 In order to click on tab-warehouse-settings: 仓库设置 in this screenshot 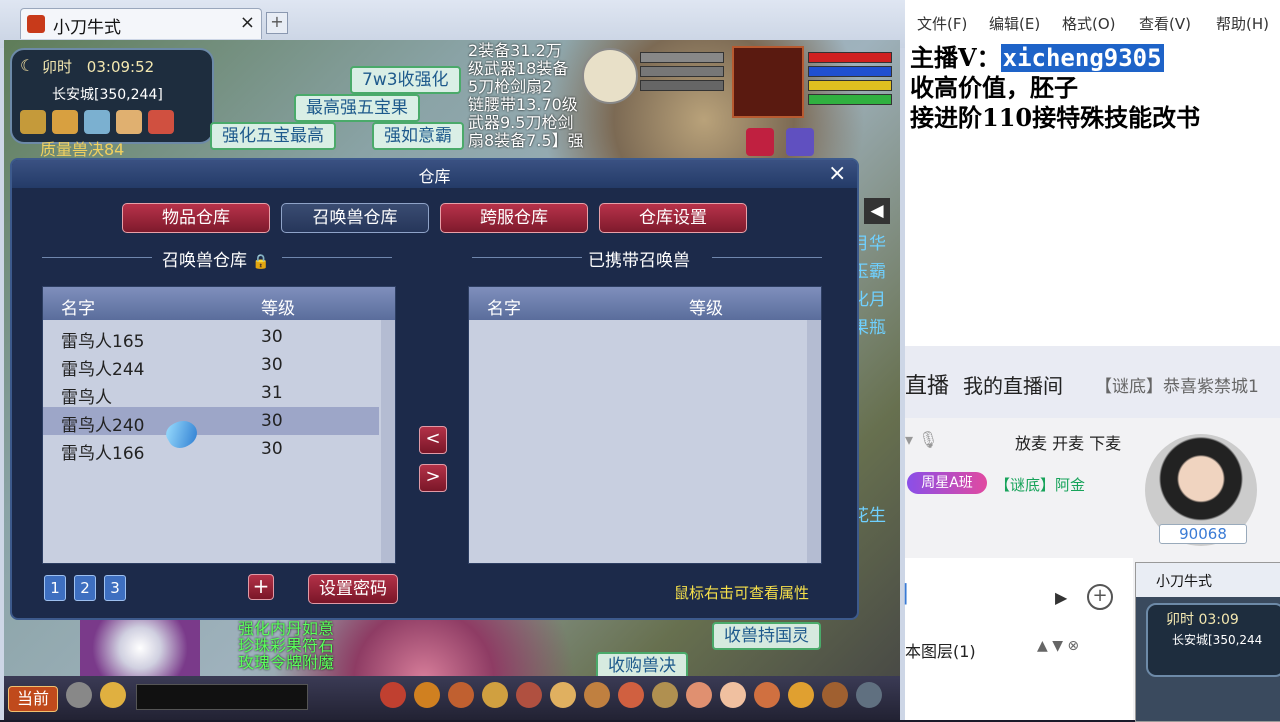, I will do `click(673, 218)`.